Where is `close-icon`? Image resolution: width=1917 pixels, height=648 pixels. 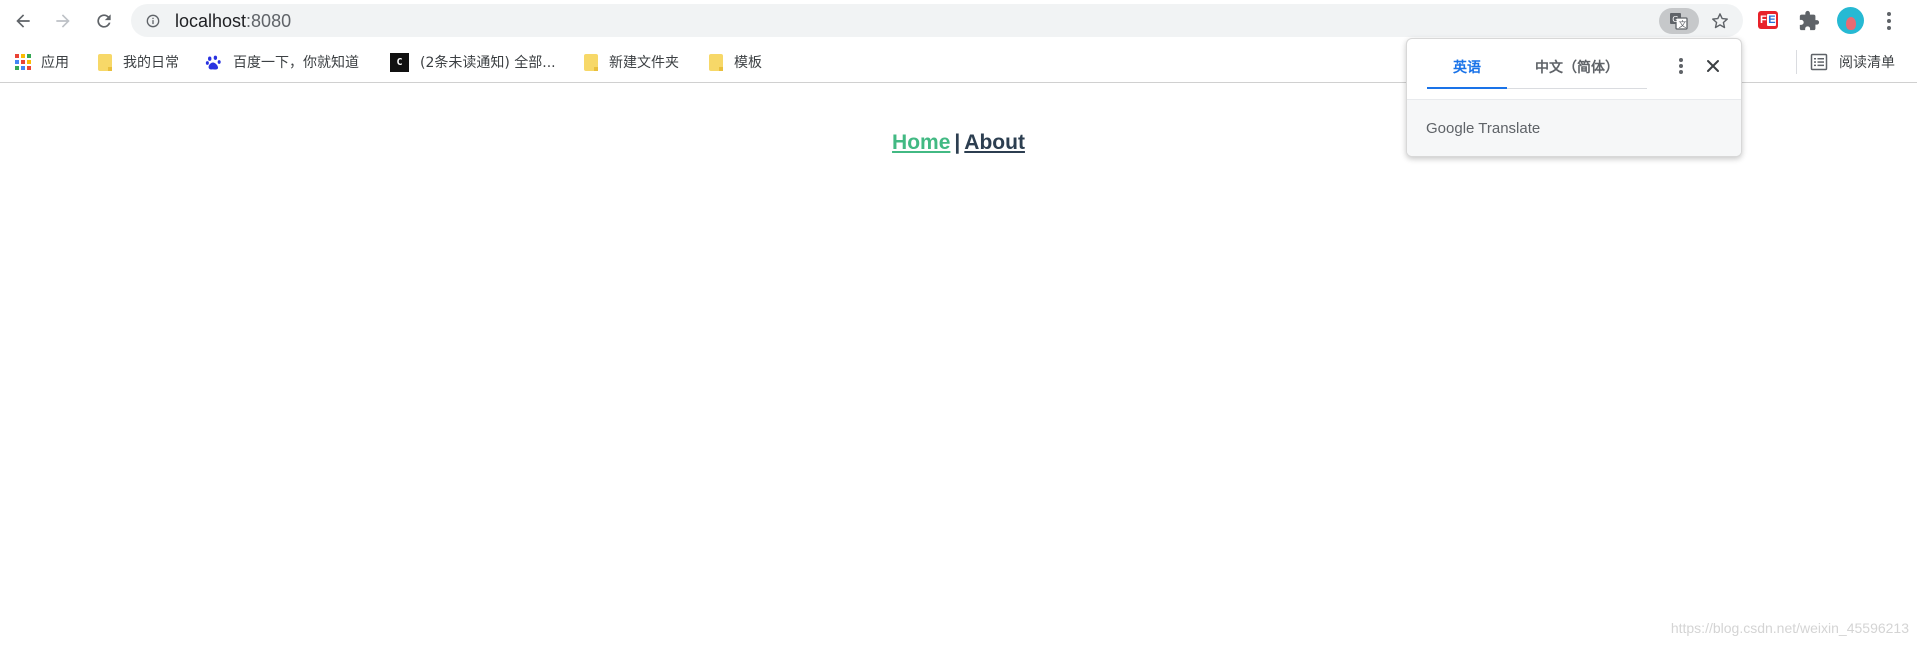 close-icon is located at coordinates (1713, 66).